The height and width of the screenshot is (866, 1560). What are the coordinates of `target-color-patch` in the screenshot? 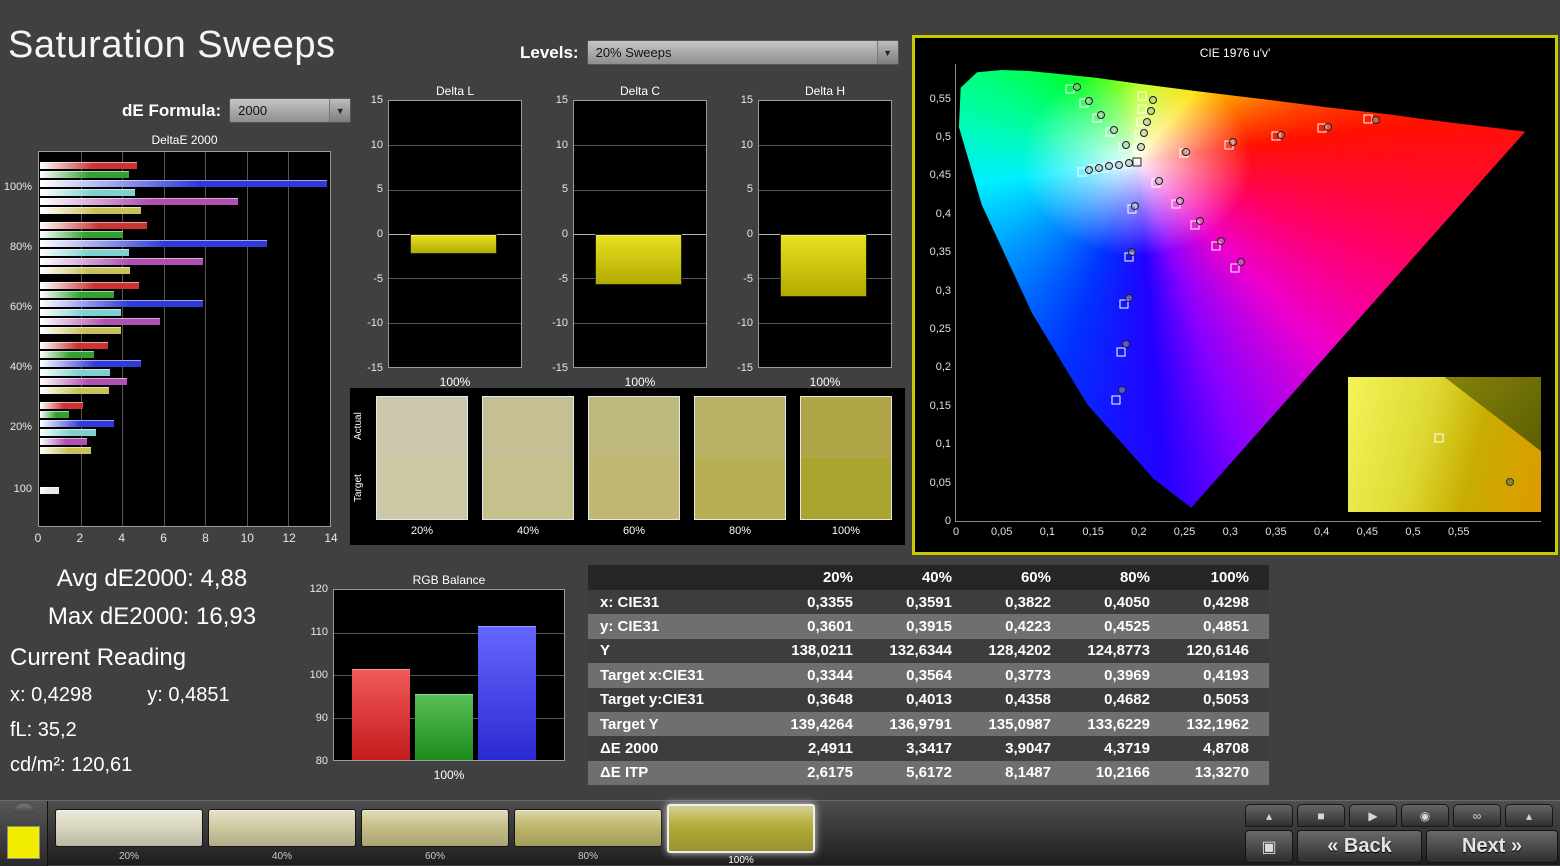 It's located at (846, 488).